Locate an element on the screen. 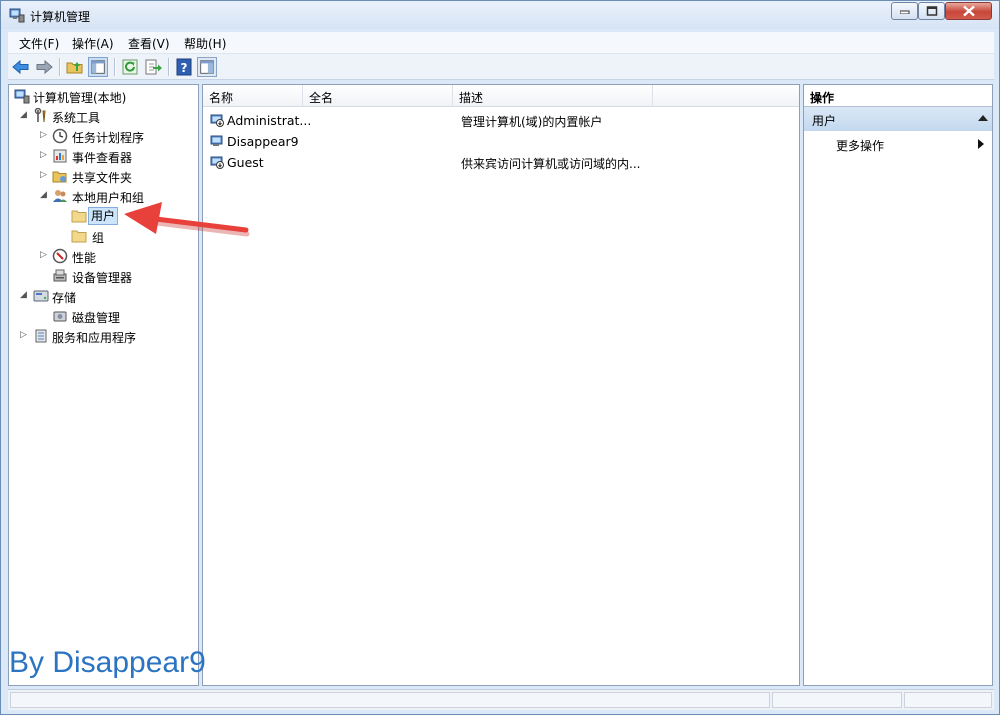 Image resolution: width=1000 pixels, height=715 pixels. menu-action: 操作(A) is located at coordinates (93, 43).